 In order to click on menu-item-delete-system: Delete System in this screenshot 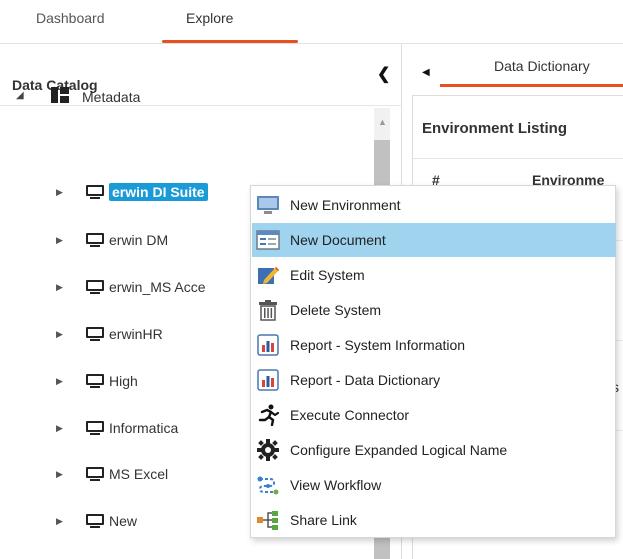, I will do `click(434, 310)`.